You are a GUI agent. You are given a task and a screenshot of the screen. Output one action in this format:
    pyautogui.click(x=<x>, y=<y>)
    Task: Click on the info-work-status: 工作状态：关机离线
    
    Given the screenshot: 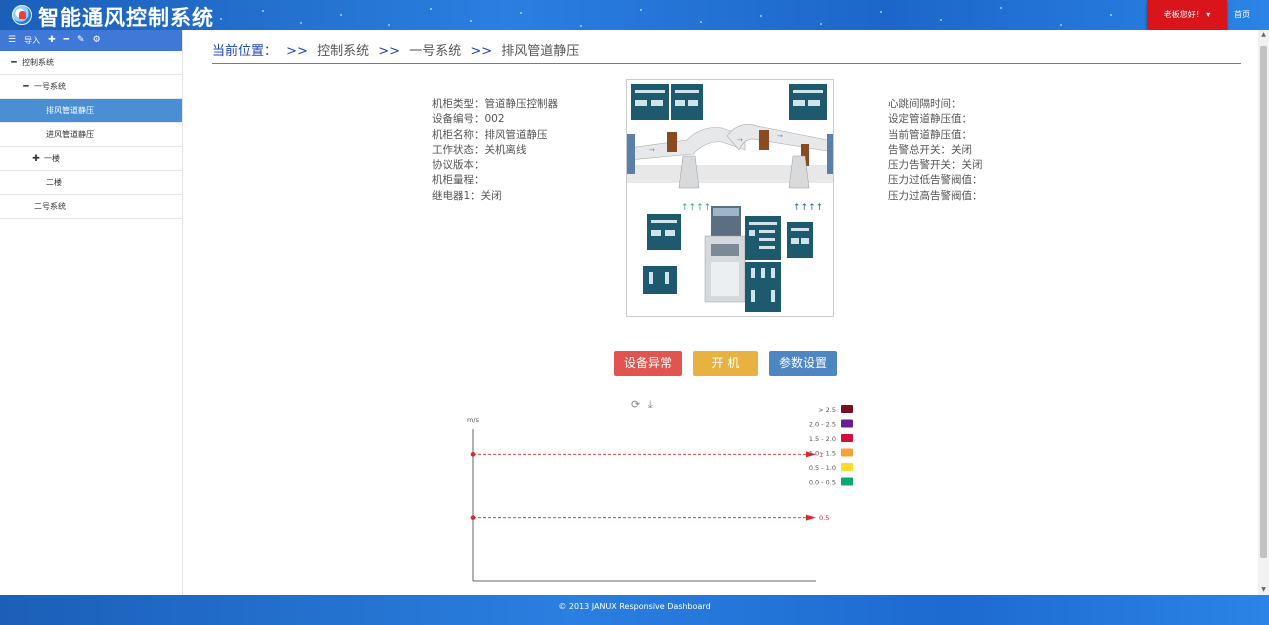 What is the action you would take?
    pyautogui.click(x=479, y=149)
    